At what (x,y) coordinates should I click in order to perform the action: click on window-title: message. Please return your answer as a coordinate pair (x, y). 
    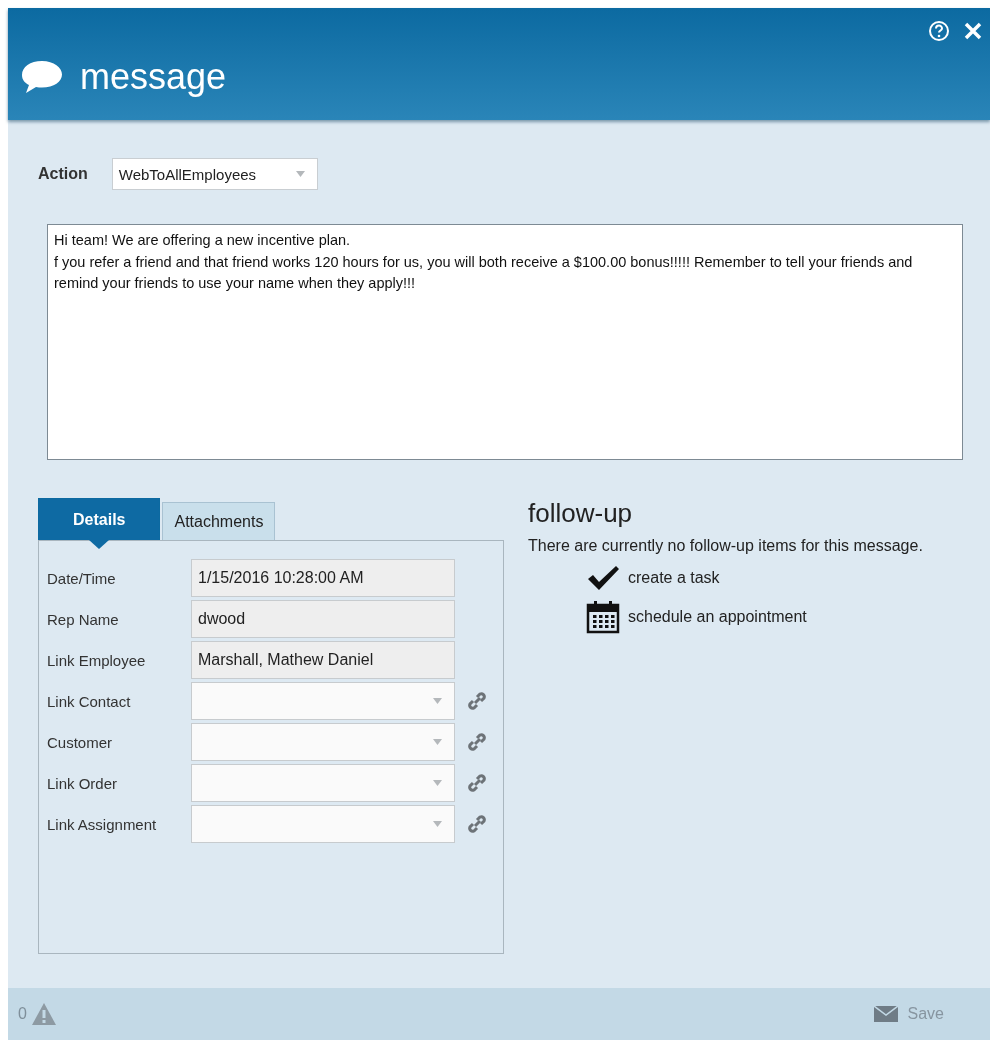
    Looking at the image, I should click on (153, 77).